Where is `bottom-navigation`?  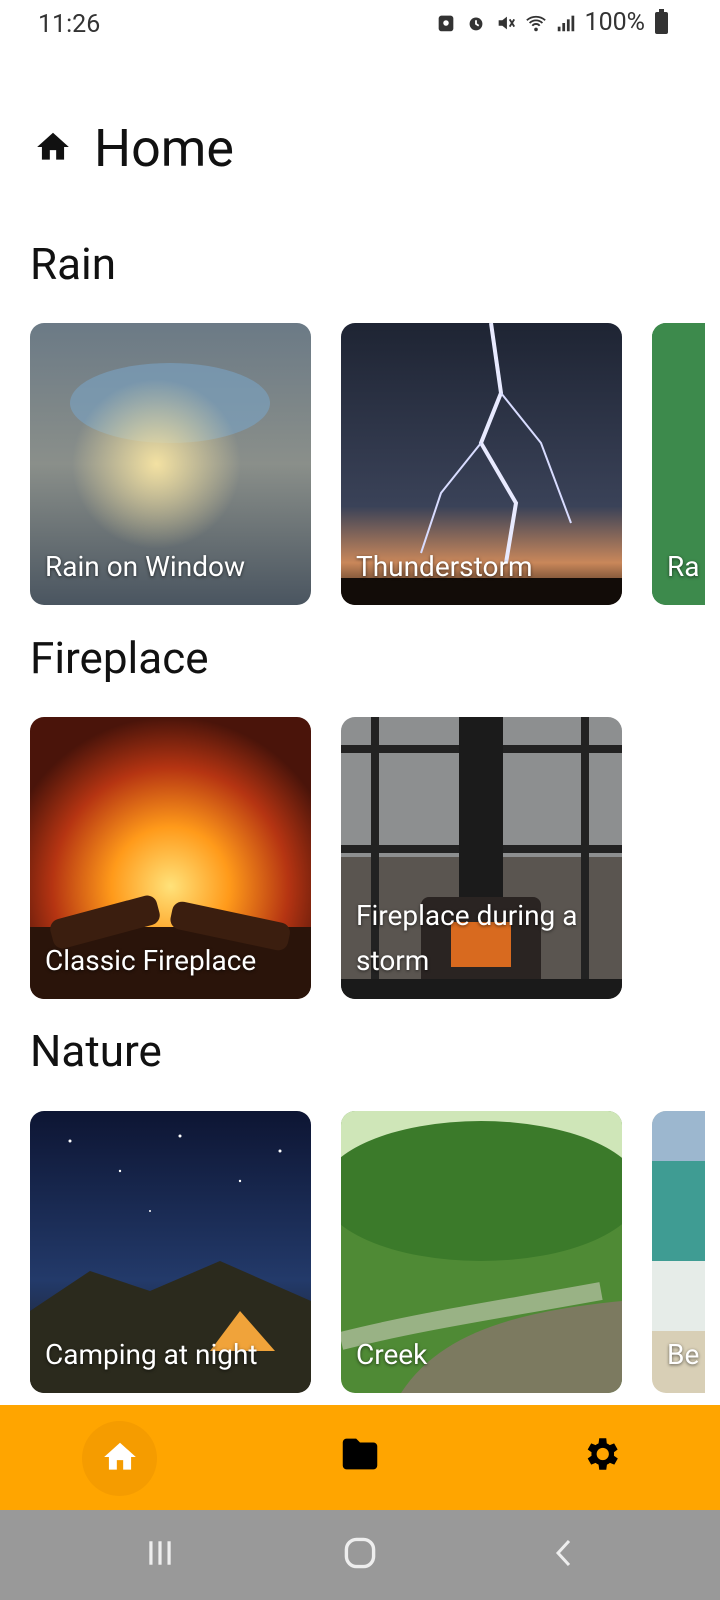
bottom-navigation is located at coordinates (360, 1457).